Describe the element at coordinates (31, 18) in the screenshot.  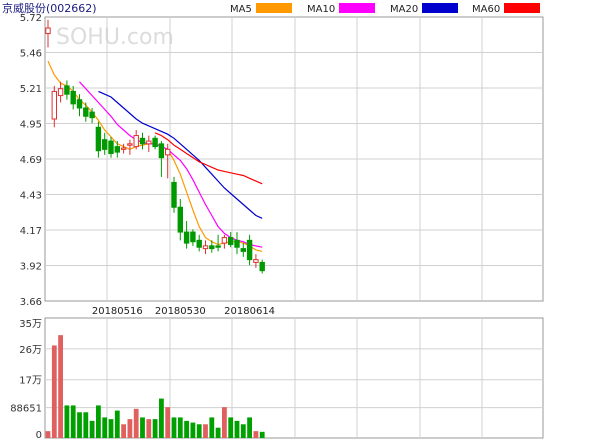
I see `price-tick-label: 5.72` at that location.